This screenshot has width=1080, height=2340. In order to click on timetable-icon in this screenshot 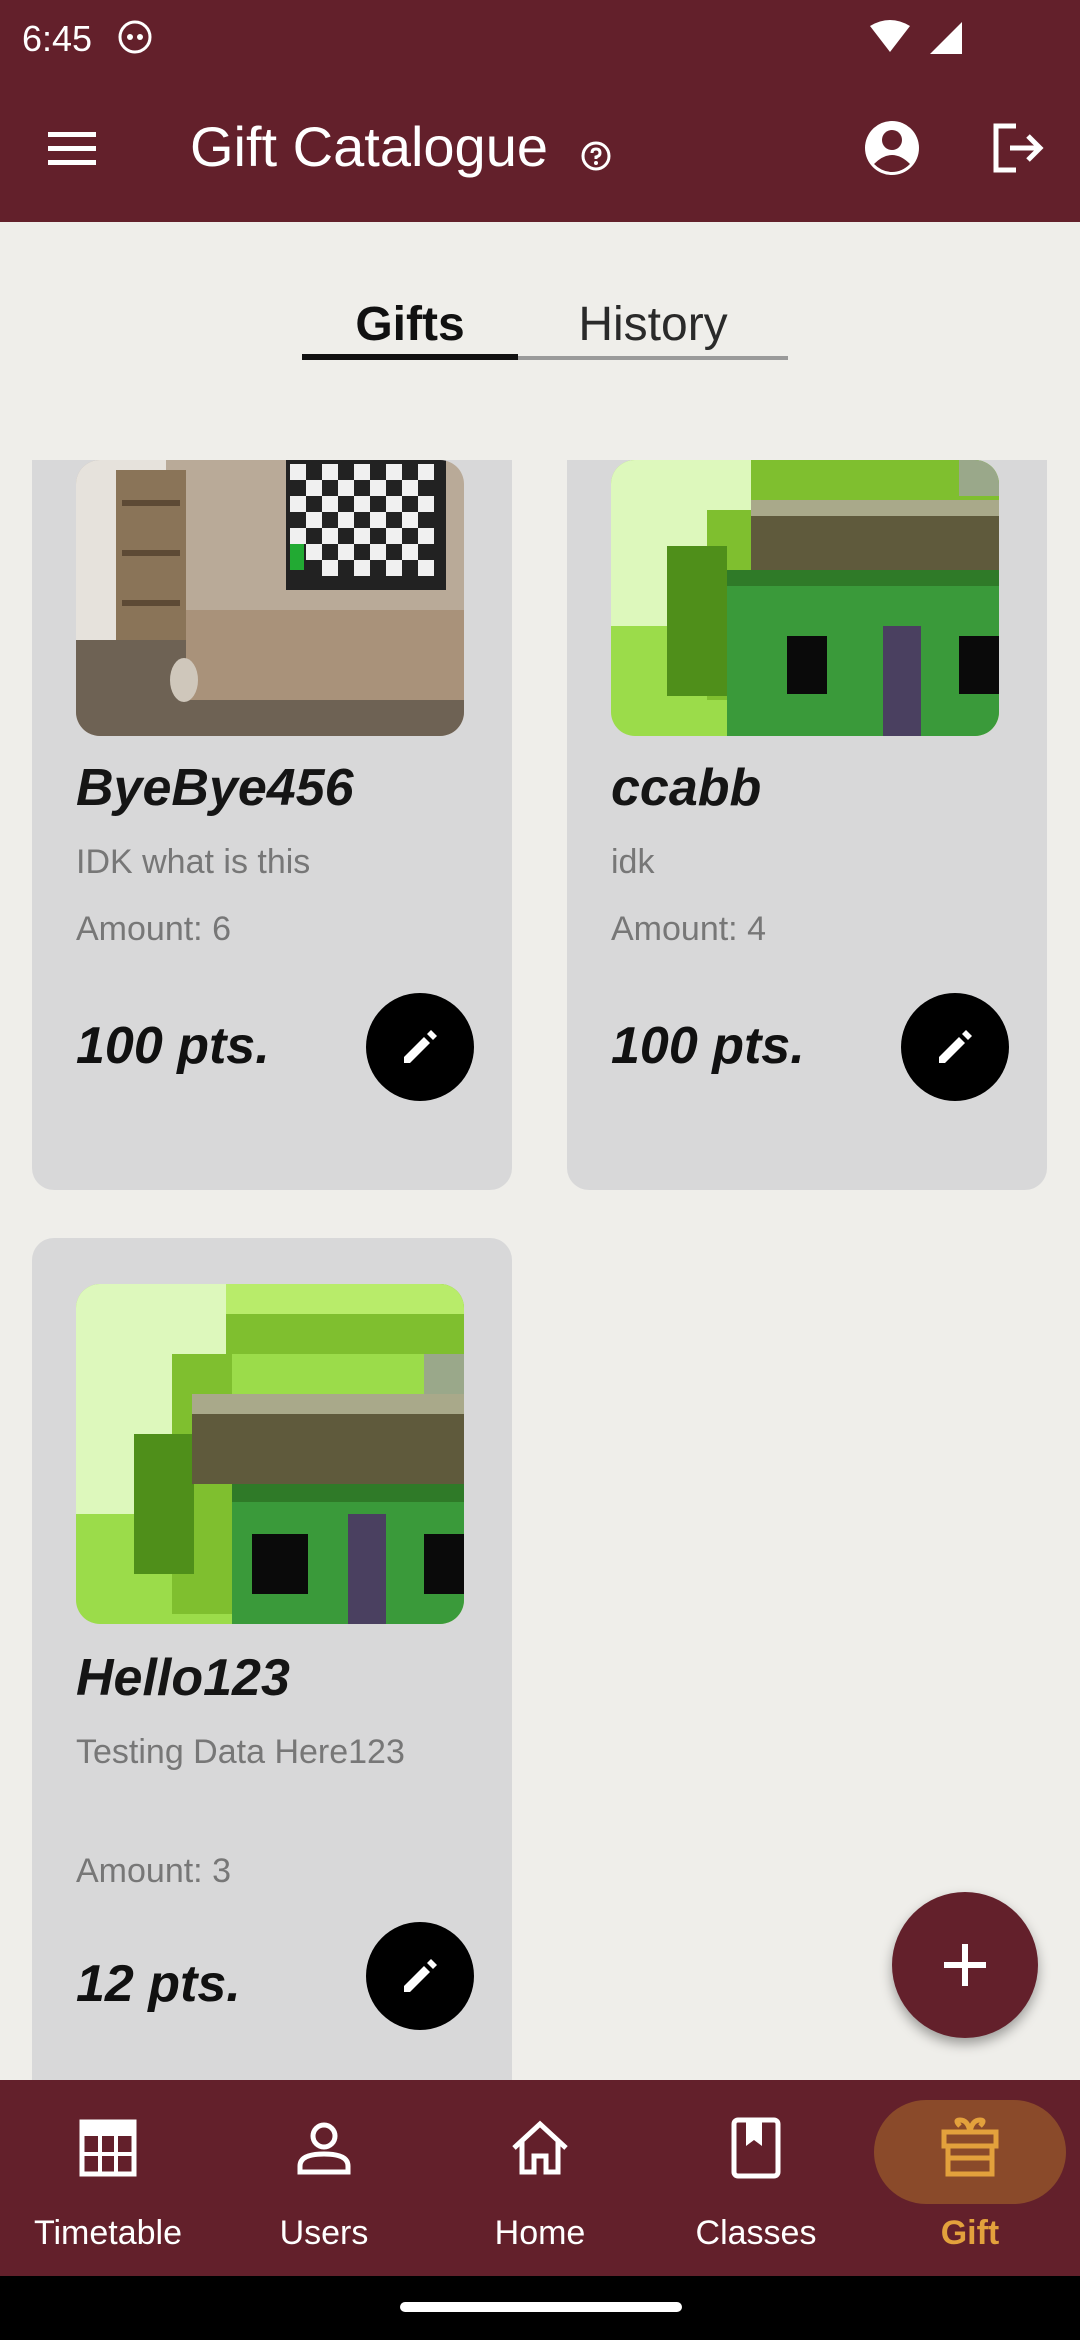, I will do `click(108, 2148)`.